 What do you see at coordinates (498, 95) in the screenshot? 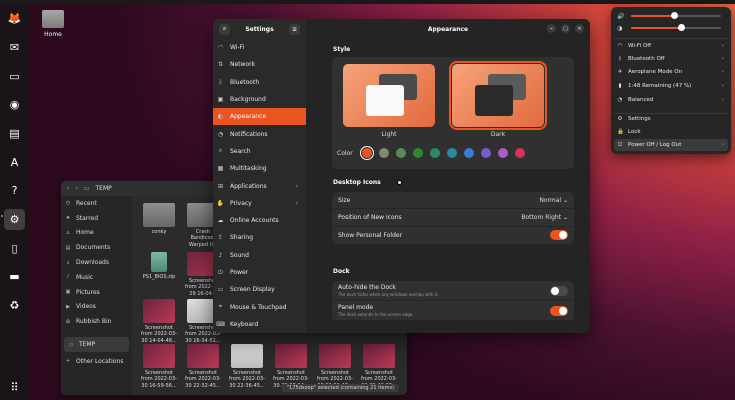
I see `dark-style-preview` at bounding box center [498, 95].